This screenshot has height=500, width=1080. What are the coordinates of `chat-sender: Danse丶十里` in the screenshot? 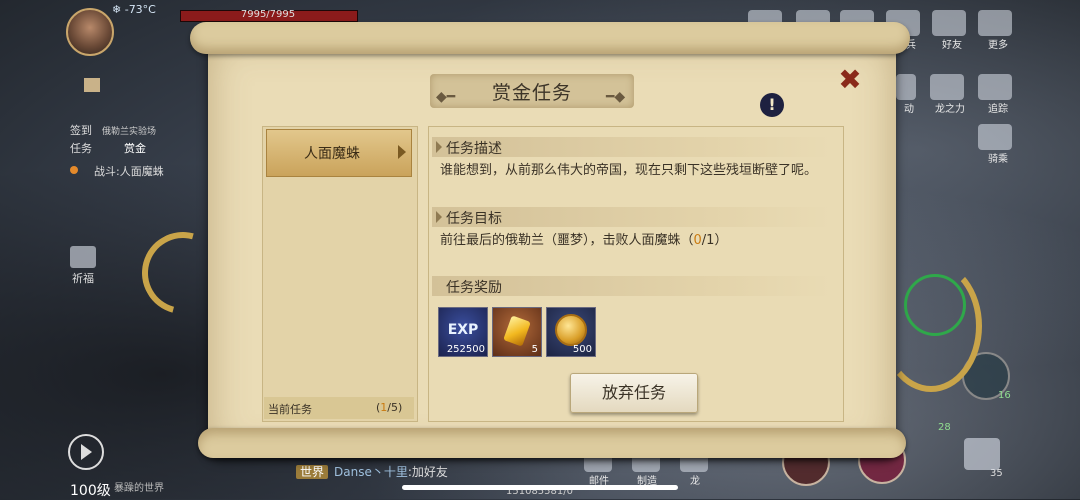 It's located at (371, 472).